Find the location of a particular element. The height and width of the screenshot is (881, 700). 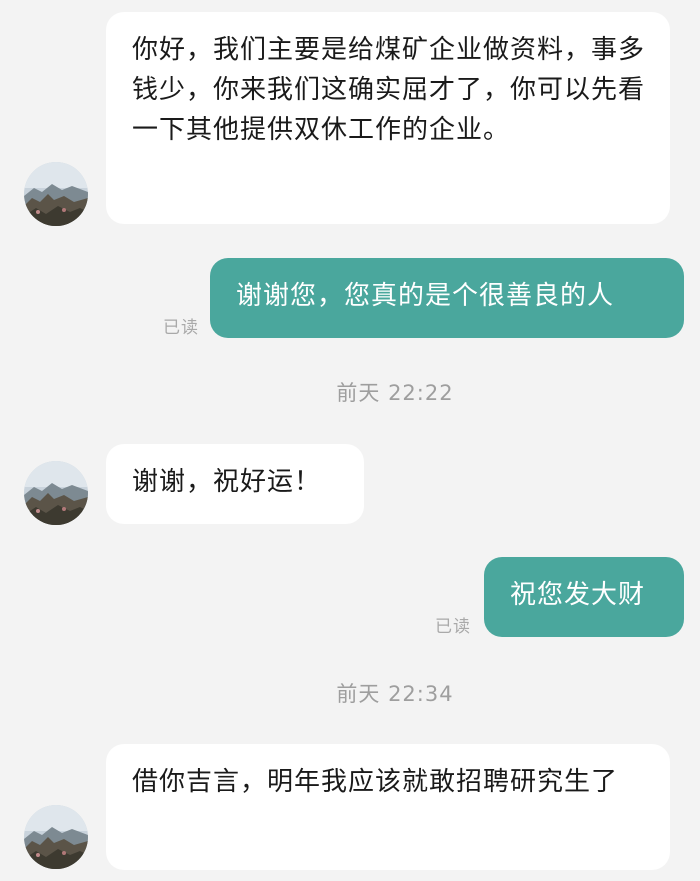

timestamp-divider: 前天 22:34 is located at coordinates (395, 694).